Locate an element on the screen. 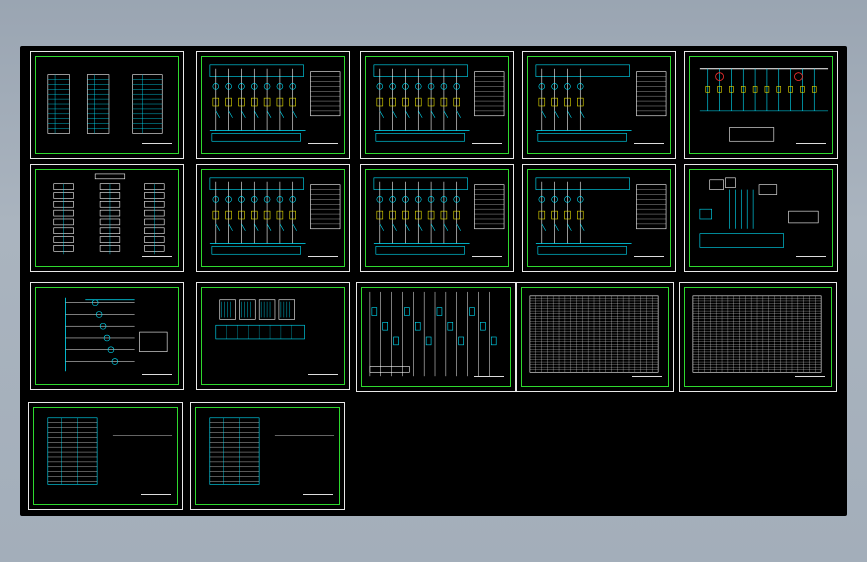 The height and width of the screenshot is (562, 867). sheet-drawing-wiring is located at coordinates (433, 334).